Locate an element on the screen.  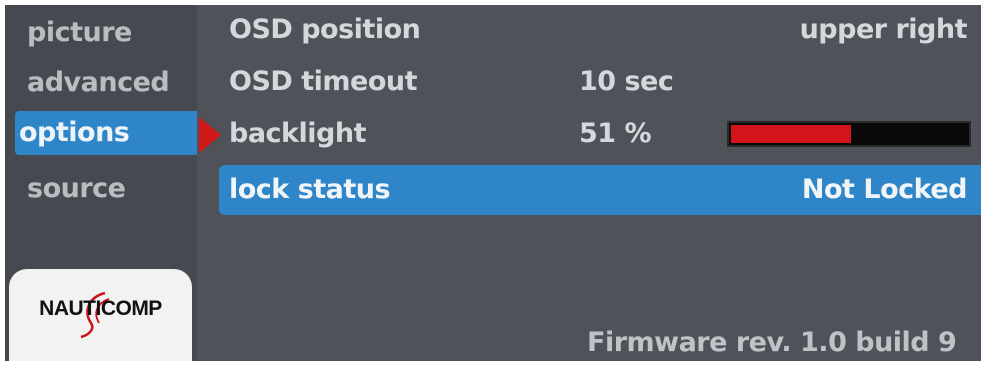
logo-text: NAUTICOMP is located at coordinates (100, 308).